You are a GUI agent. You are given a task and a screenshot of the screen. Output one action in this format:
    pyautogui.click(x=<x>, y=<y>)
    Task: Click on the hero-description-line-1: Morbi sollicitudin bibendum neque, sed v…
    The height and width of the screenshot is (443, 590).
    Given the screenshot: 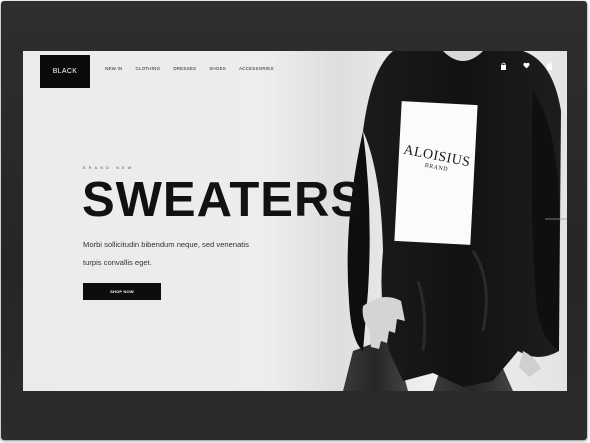 What is the action you would take?
    pyautogui.click(x=166, y=244)
    